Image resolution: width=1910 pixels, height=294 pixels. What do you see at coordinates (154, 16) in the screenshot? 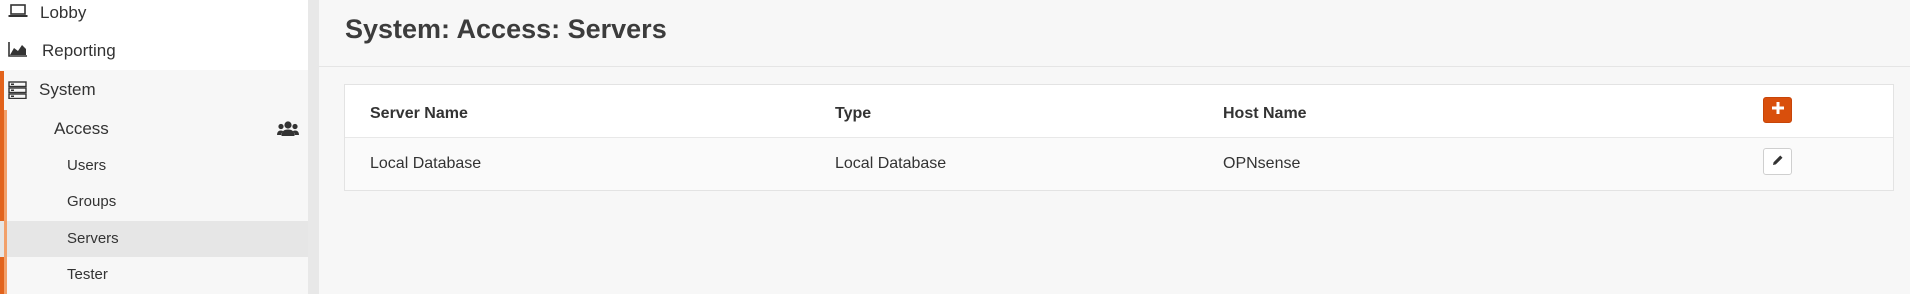
I see `sidebar-item-lobby: Lobby` at bounding box center [154, 16].